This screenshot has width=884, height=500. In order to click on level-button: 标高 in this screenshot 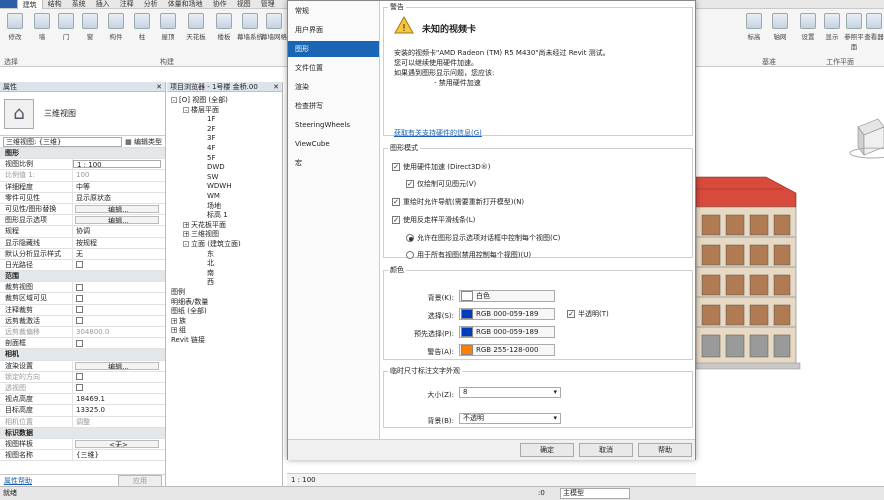, I will do `click(754, 27)`.